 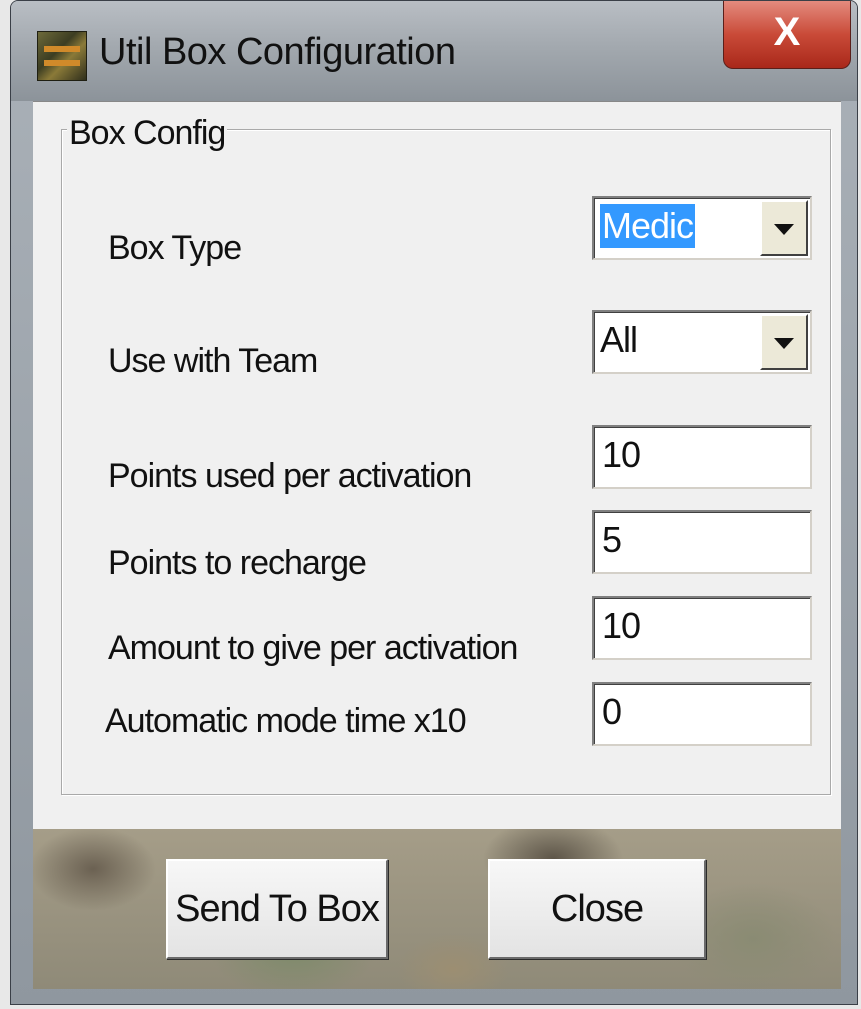 What do you see at coordinates (277, 909) in the screenshot?
I see `send-to-box-button: Send To Box` at bounding box center [277, 909].